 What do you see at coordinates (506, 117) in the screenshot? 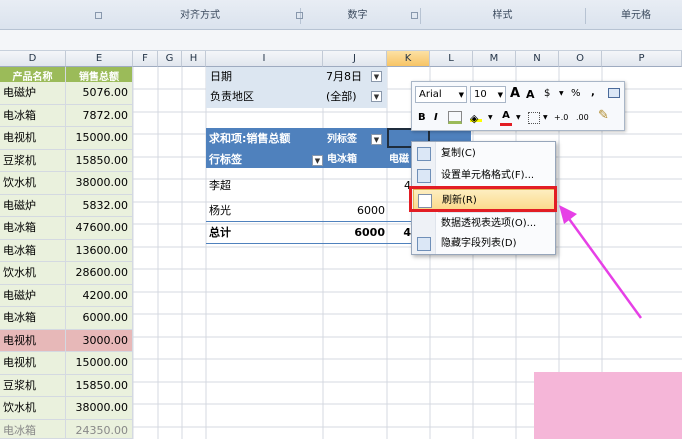
I see `font-color-icon: A` at bounding box center [506, 117].